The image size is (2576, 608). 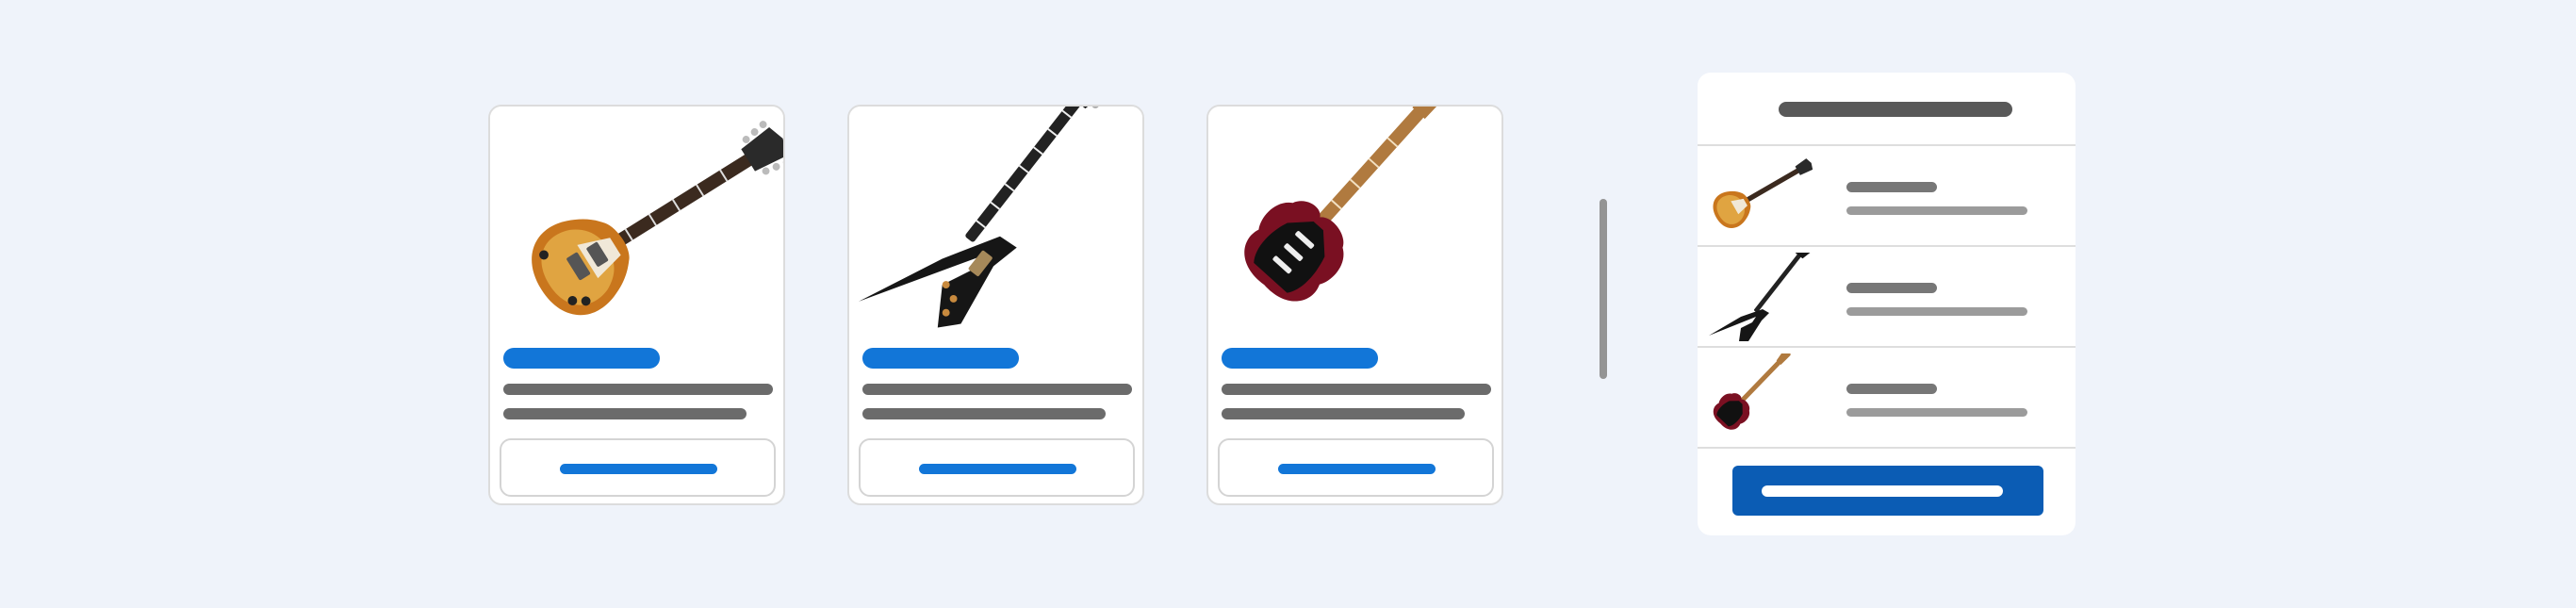 What do you see at coordinates (1603, 289) in the screenshot?
I see `vertical-divider` at bounding box center [1603, 289].